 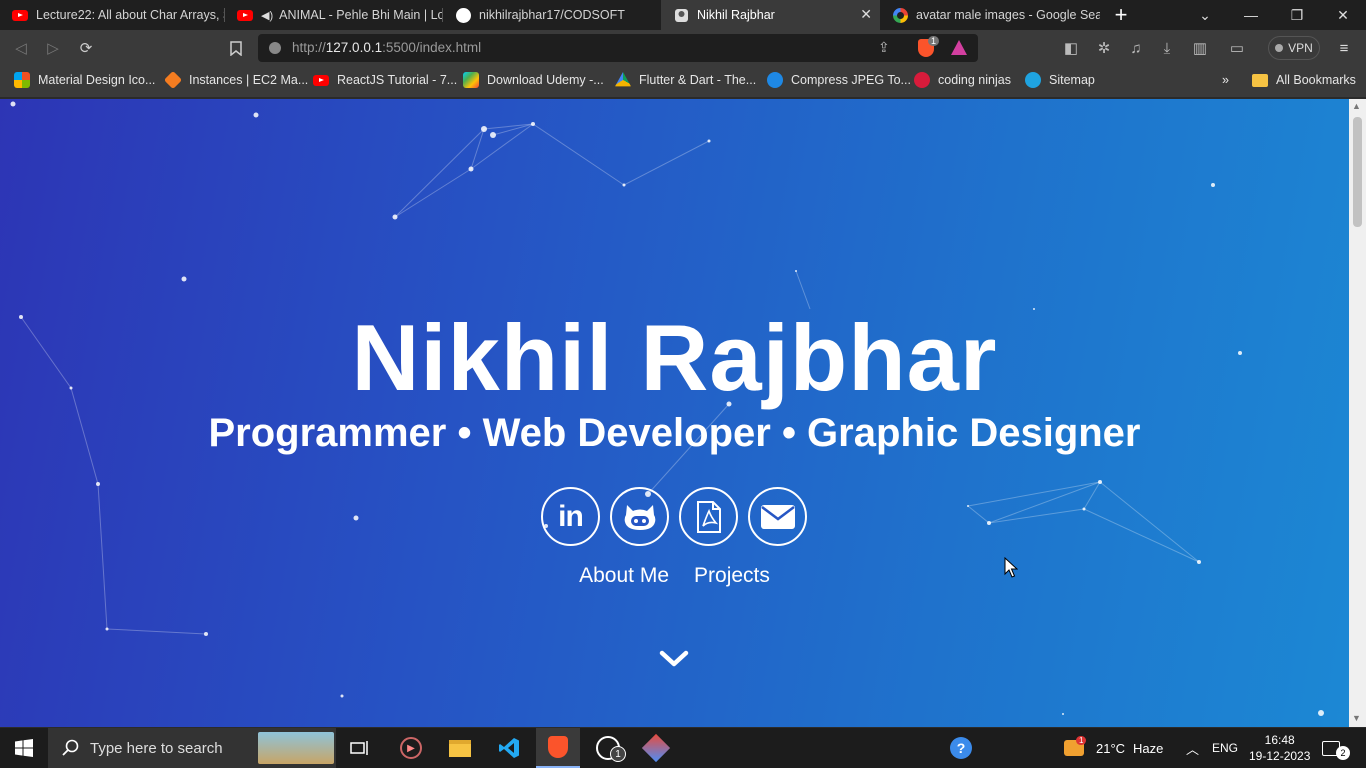 I want to click on media-controls-icon: ♫, so click(x=1136, y=48).